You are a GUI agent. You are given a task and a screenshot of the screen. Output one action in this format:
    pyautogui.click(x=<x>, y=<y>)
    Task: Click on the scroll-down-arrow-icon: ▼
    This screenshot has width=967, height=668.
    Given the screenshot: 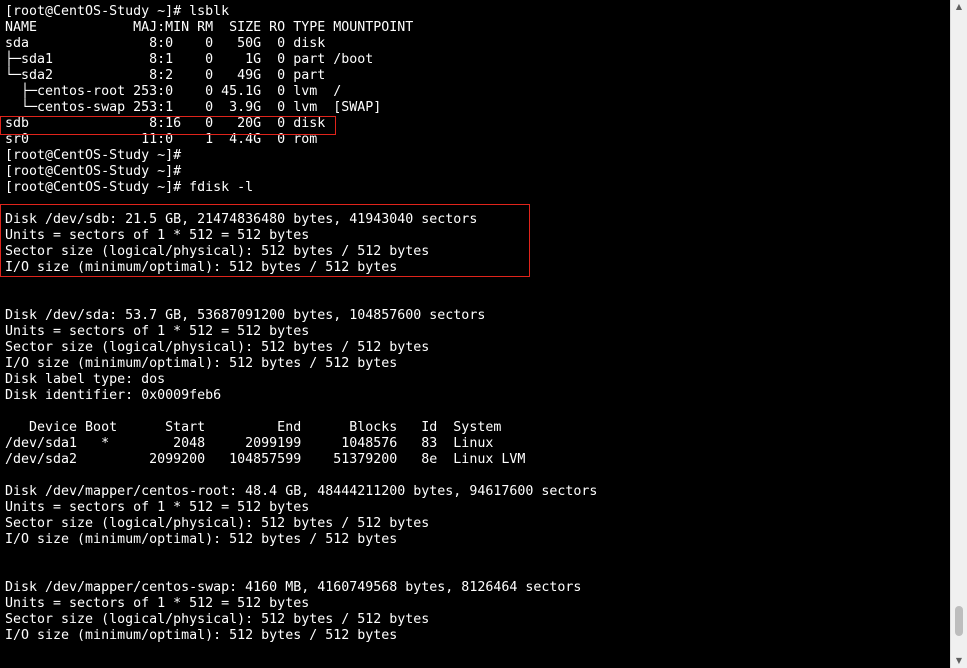 What is the action you would take?
    pyautogui.click(x=959, y=661)
    